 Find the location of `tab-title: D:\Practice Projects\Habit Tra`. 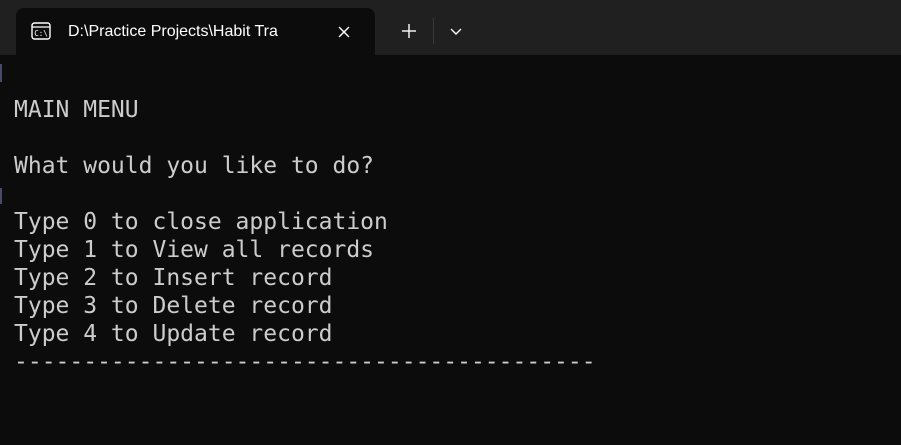

tab-title: D:\Practice Projects\Habit Tra is located at coordinates (173, 31).